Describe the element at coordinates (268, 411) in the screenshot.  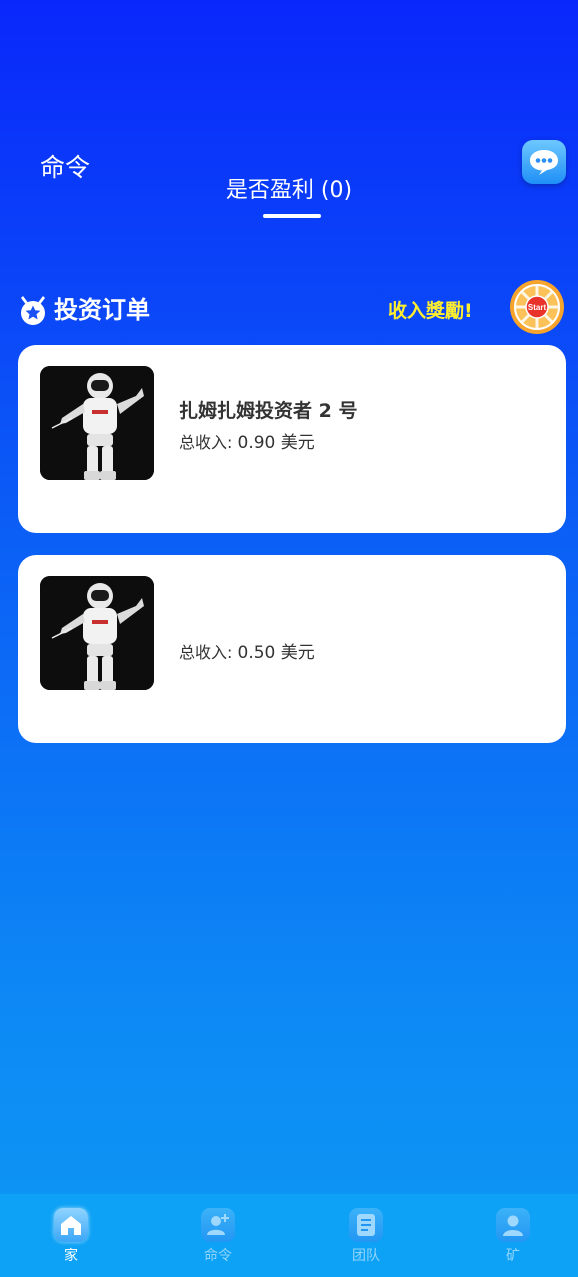
I see `order-name: 扎姆扎姆投资者 2 号` at that location.